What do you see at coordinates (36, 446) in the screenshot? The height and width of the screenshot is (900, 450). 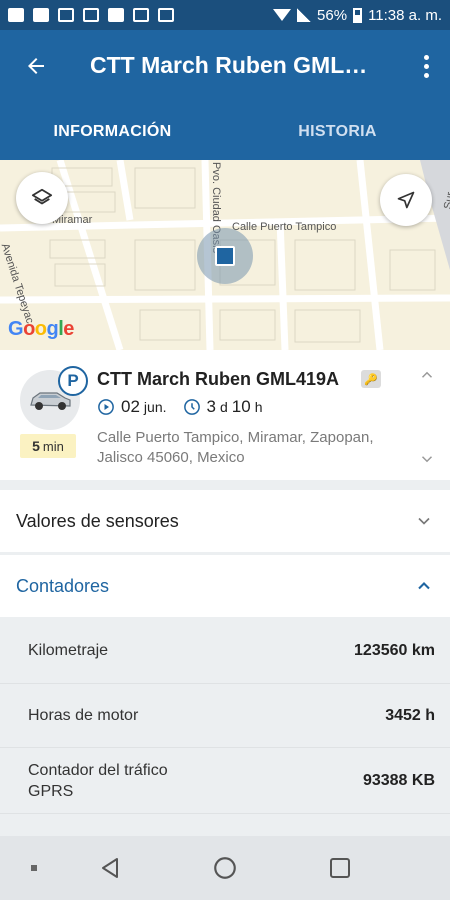 I see `idle-time-value: 5` at bounding box center [36, 446].